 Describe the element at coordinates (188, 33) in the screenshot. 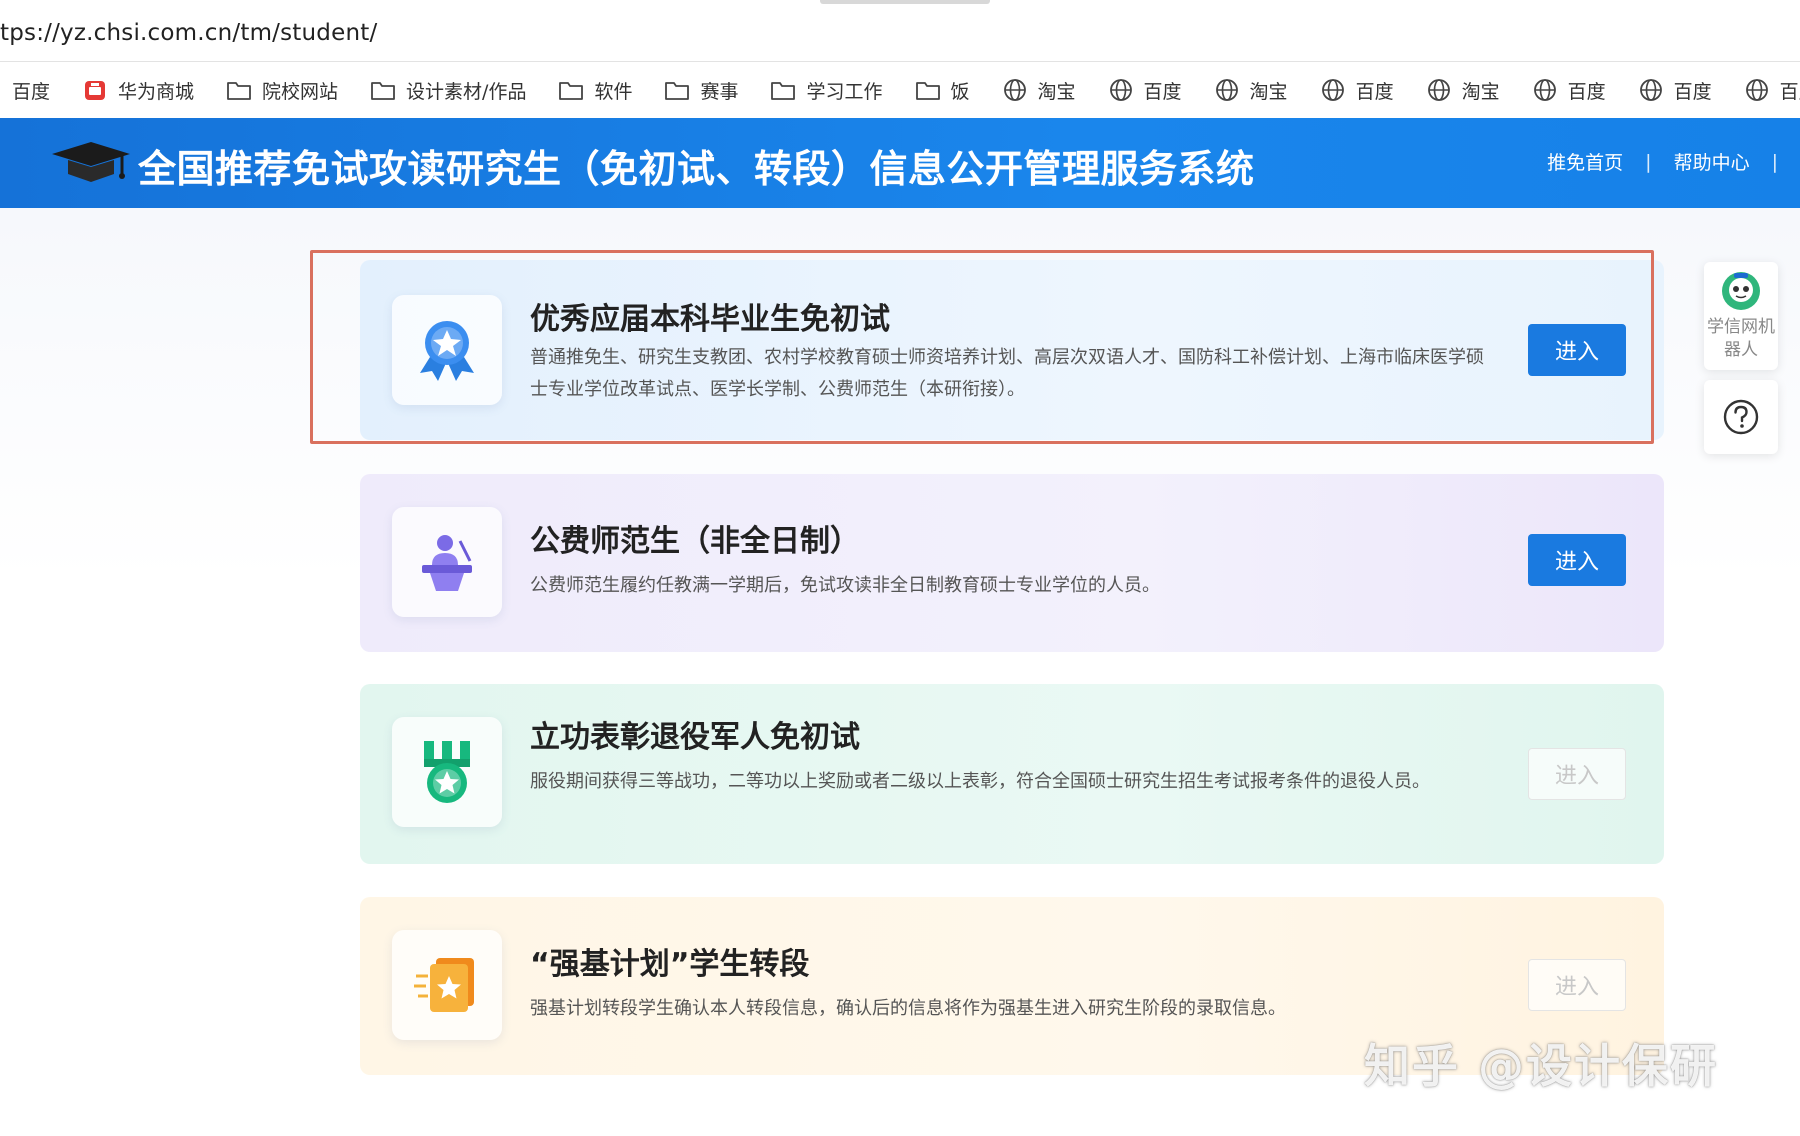

I see `url-field: tps://yz.chsi.com.cn/tm/student/` at that location.